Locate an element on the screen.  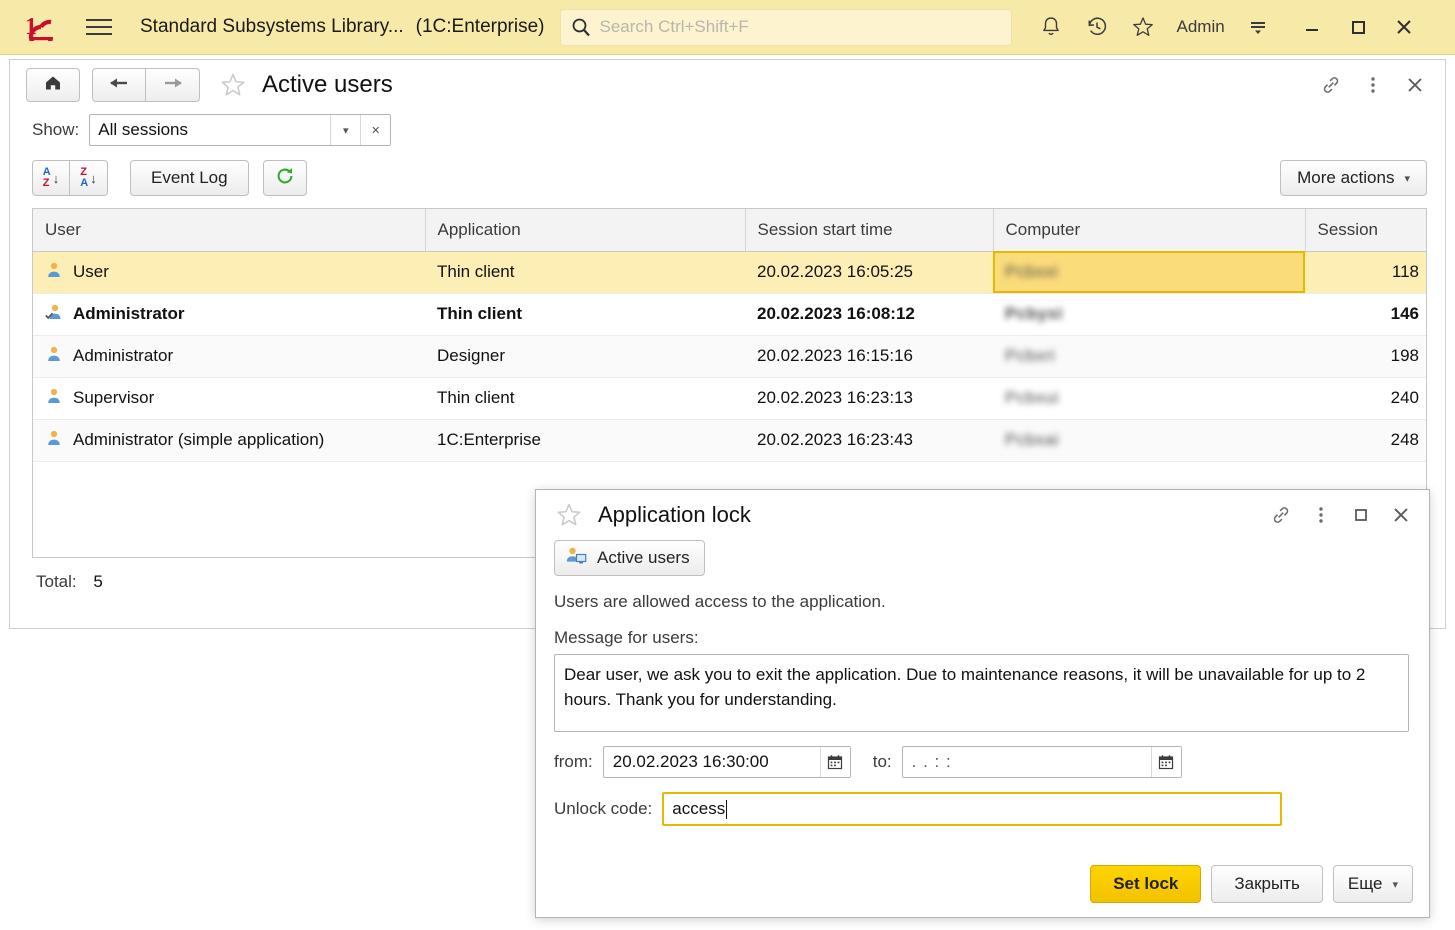
forward-button is located at coordinates (173, 85).